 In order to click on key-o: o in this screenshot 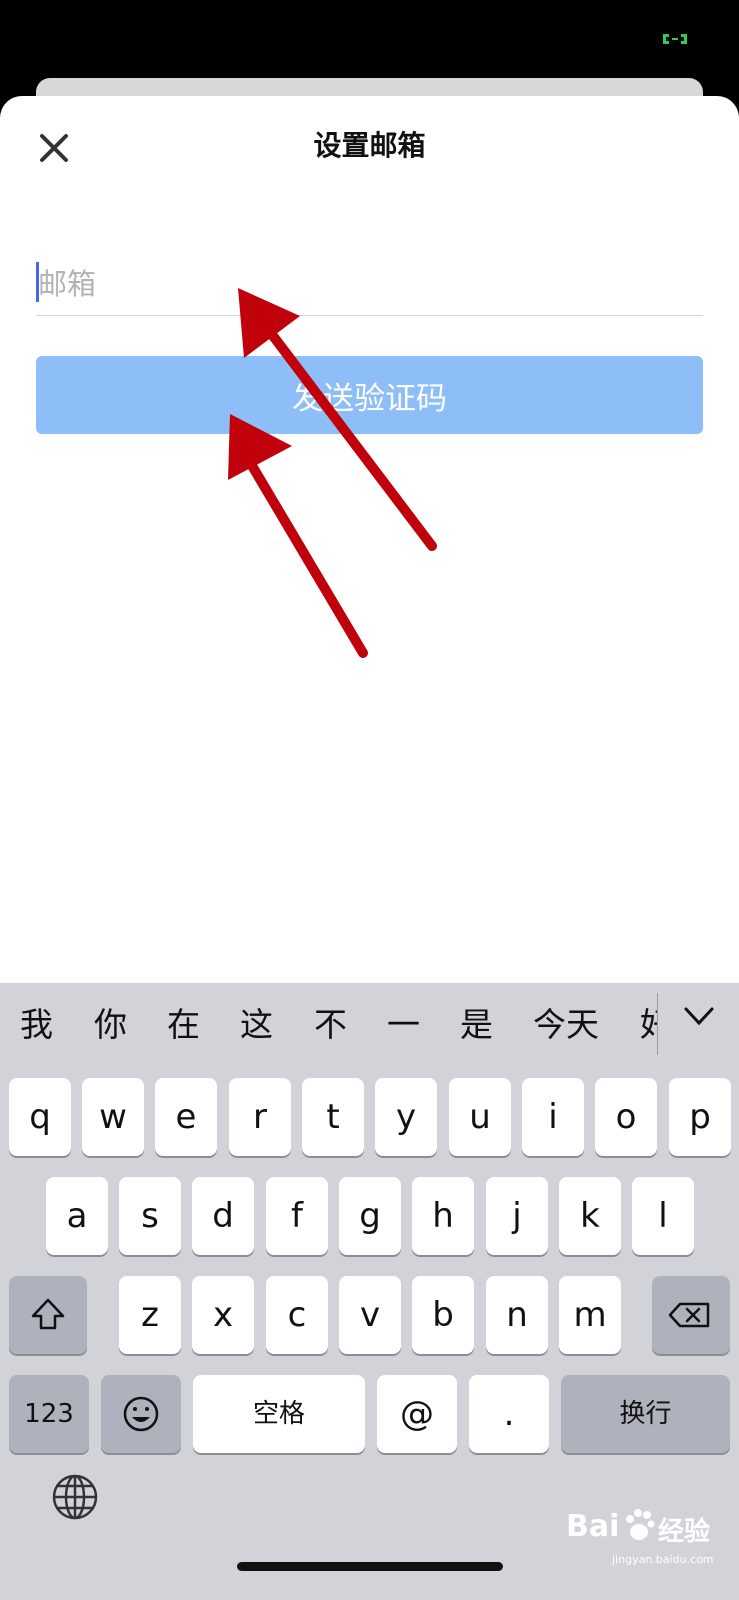, I will do `click(626, 1117)`.